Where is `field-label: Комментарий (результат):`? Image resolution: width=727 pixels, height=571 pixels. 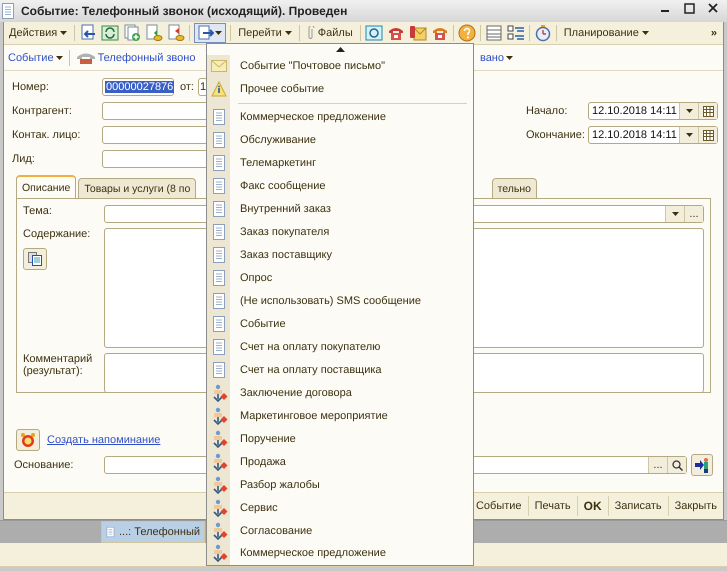 field-label: Комментарий (результат): is located at coordinates (58, 366).